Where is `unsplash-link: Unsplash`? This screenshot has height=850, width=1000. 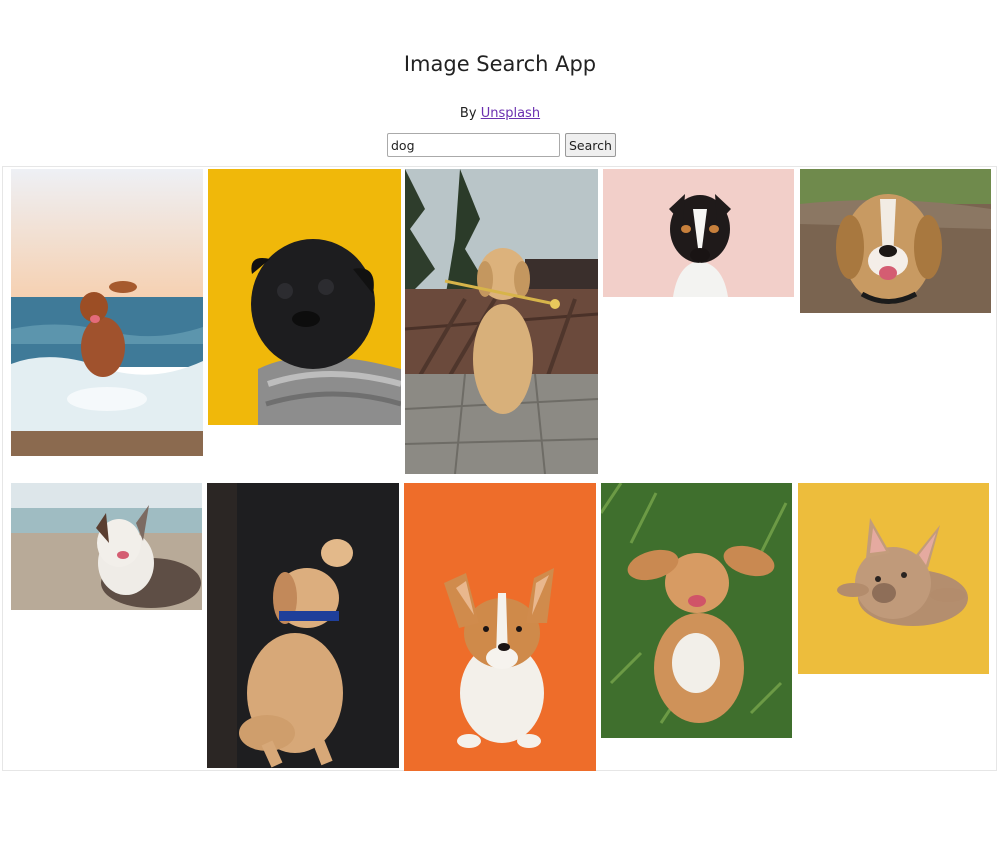
unsplash-link: Unsplash is located at coordinates (510, 113).